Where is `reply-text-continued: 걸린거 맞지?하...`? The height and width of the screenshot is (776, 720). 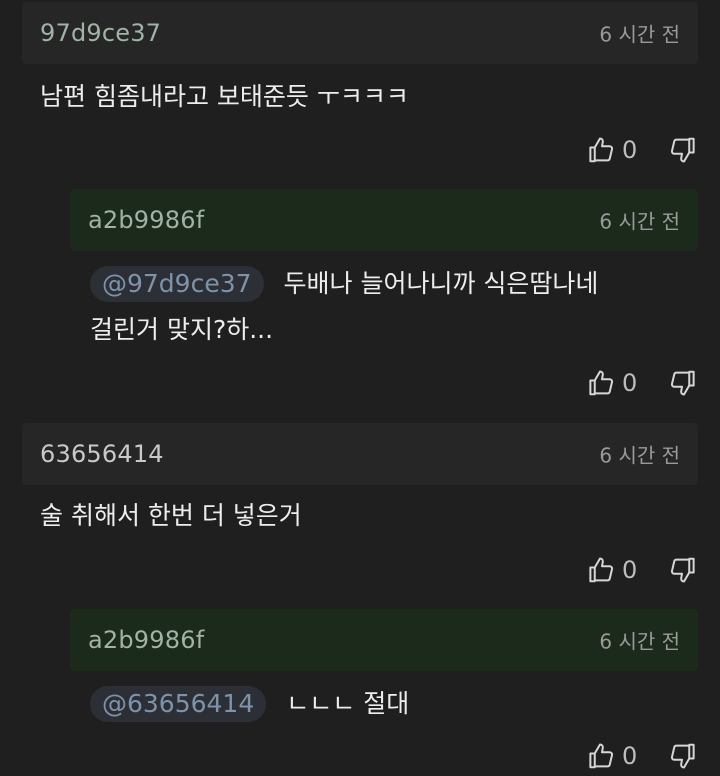 reply-text-continued: 걸린거 맞지?하... is located at coordinates (181, 330).